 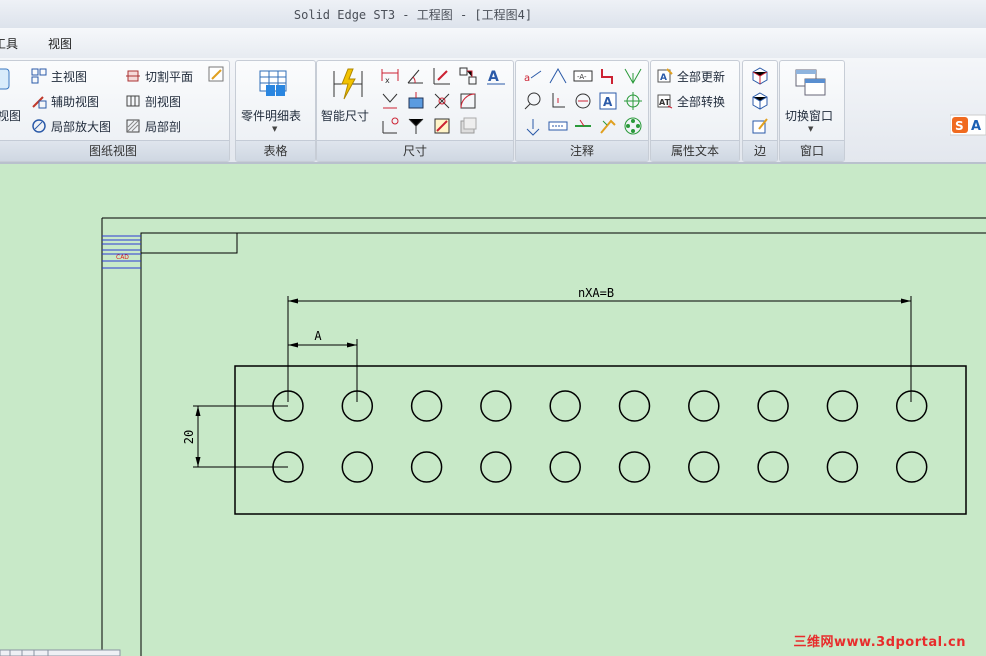 What do you see at coordinates (533, 126) in the screenshot?
I see `datum-frame-icon` at bounding box center [533, 126].